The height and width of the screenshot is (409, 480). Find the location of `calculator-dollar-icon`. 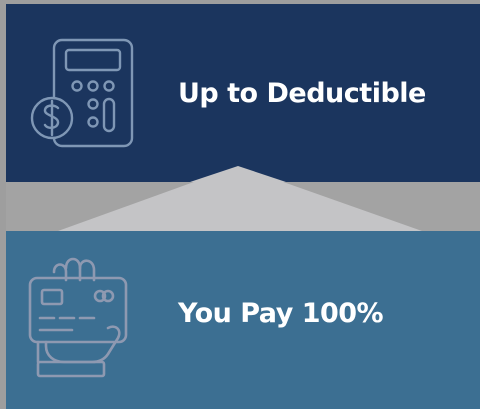

calculator-dollar-icon is located at coordinates (82, 93).